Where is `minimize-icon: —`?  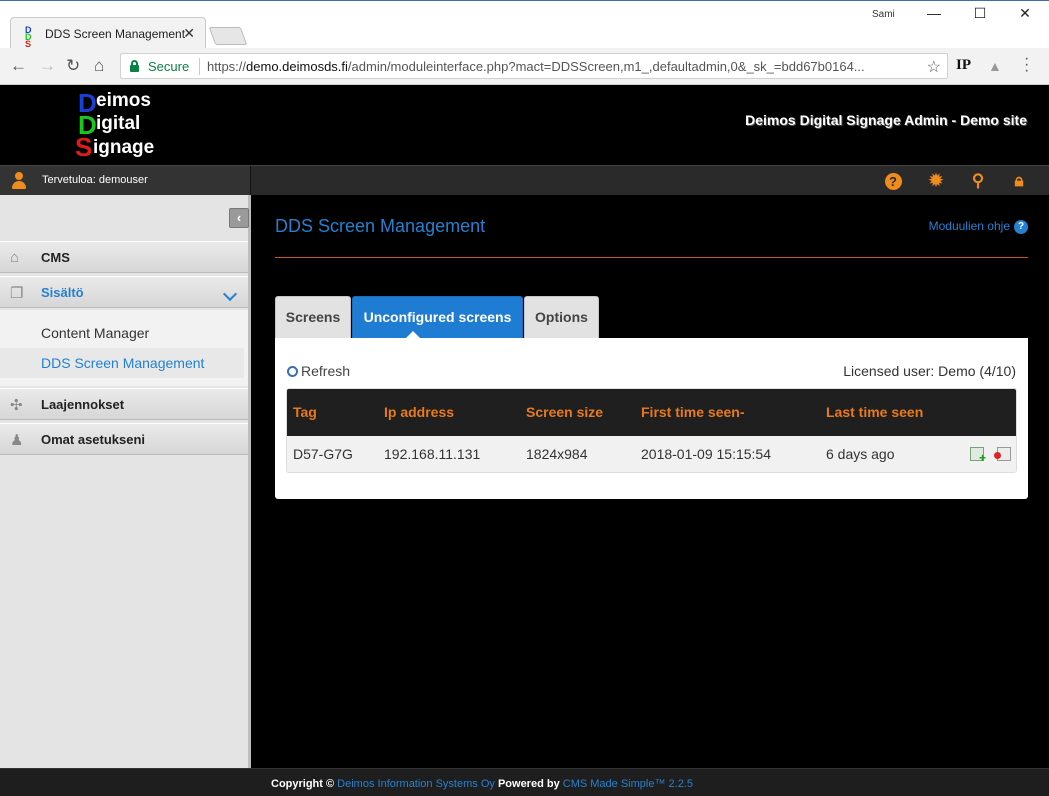 minimize-icon: — is located at coordinates (934, 13).